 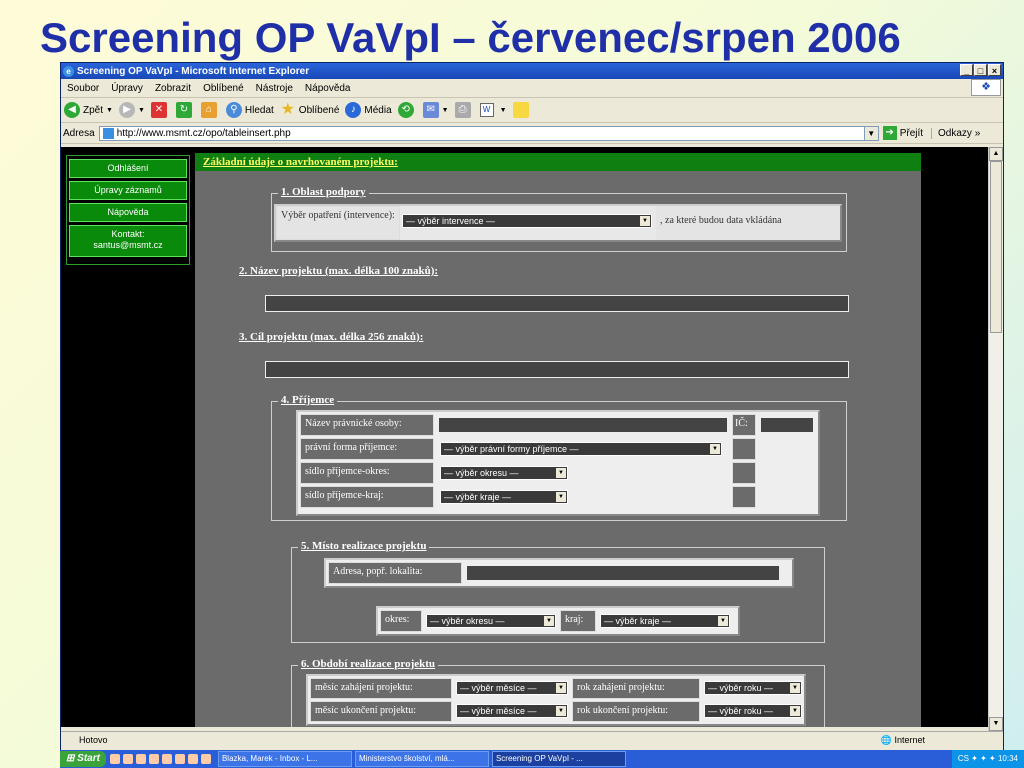 I want to click on location-district-select: — výběr okresu — ▼, so click(x=491, y=621).